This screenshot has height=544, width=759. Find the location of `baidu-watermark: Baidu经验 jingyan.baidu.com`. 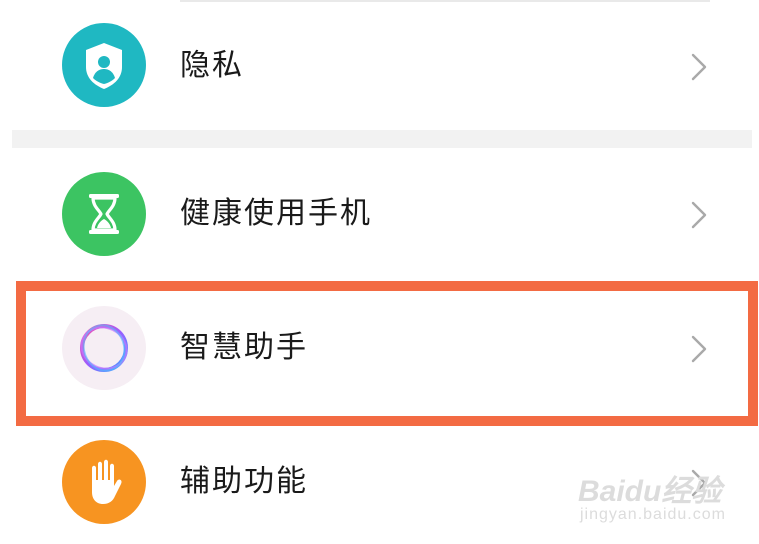

baidu-watermark: Baidu经验 jingyan.baidu.com is located at coordinates (653, 498).